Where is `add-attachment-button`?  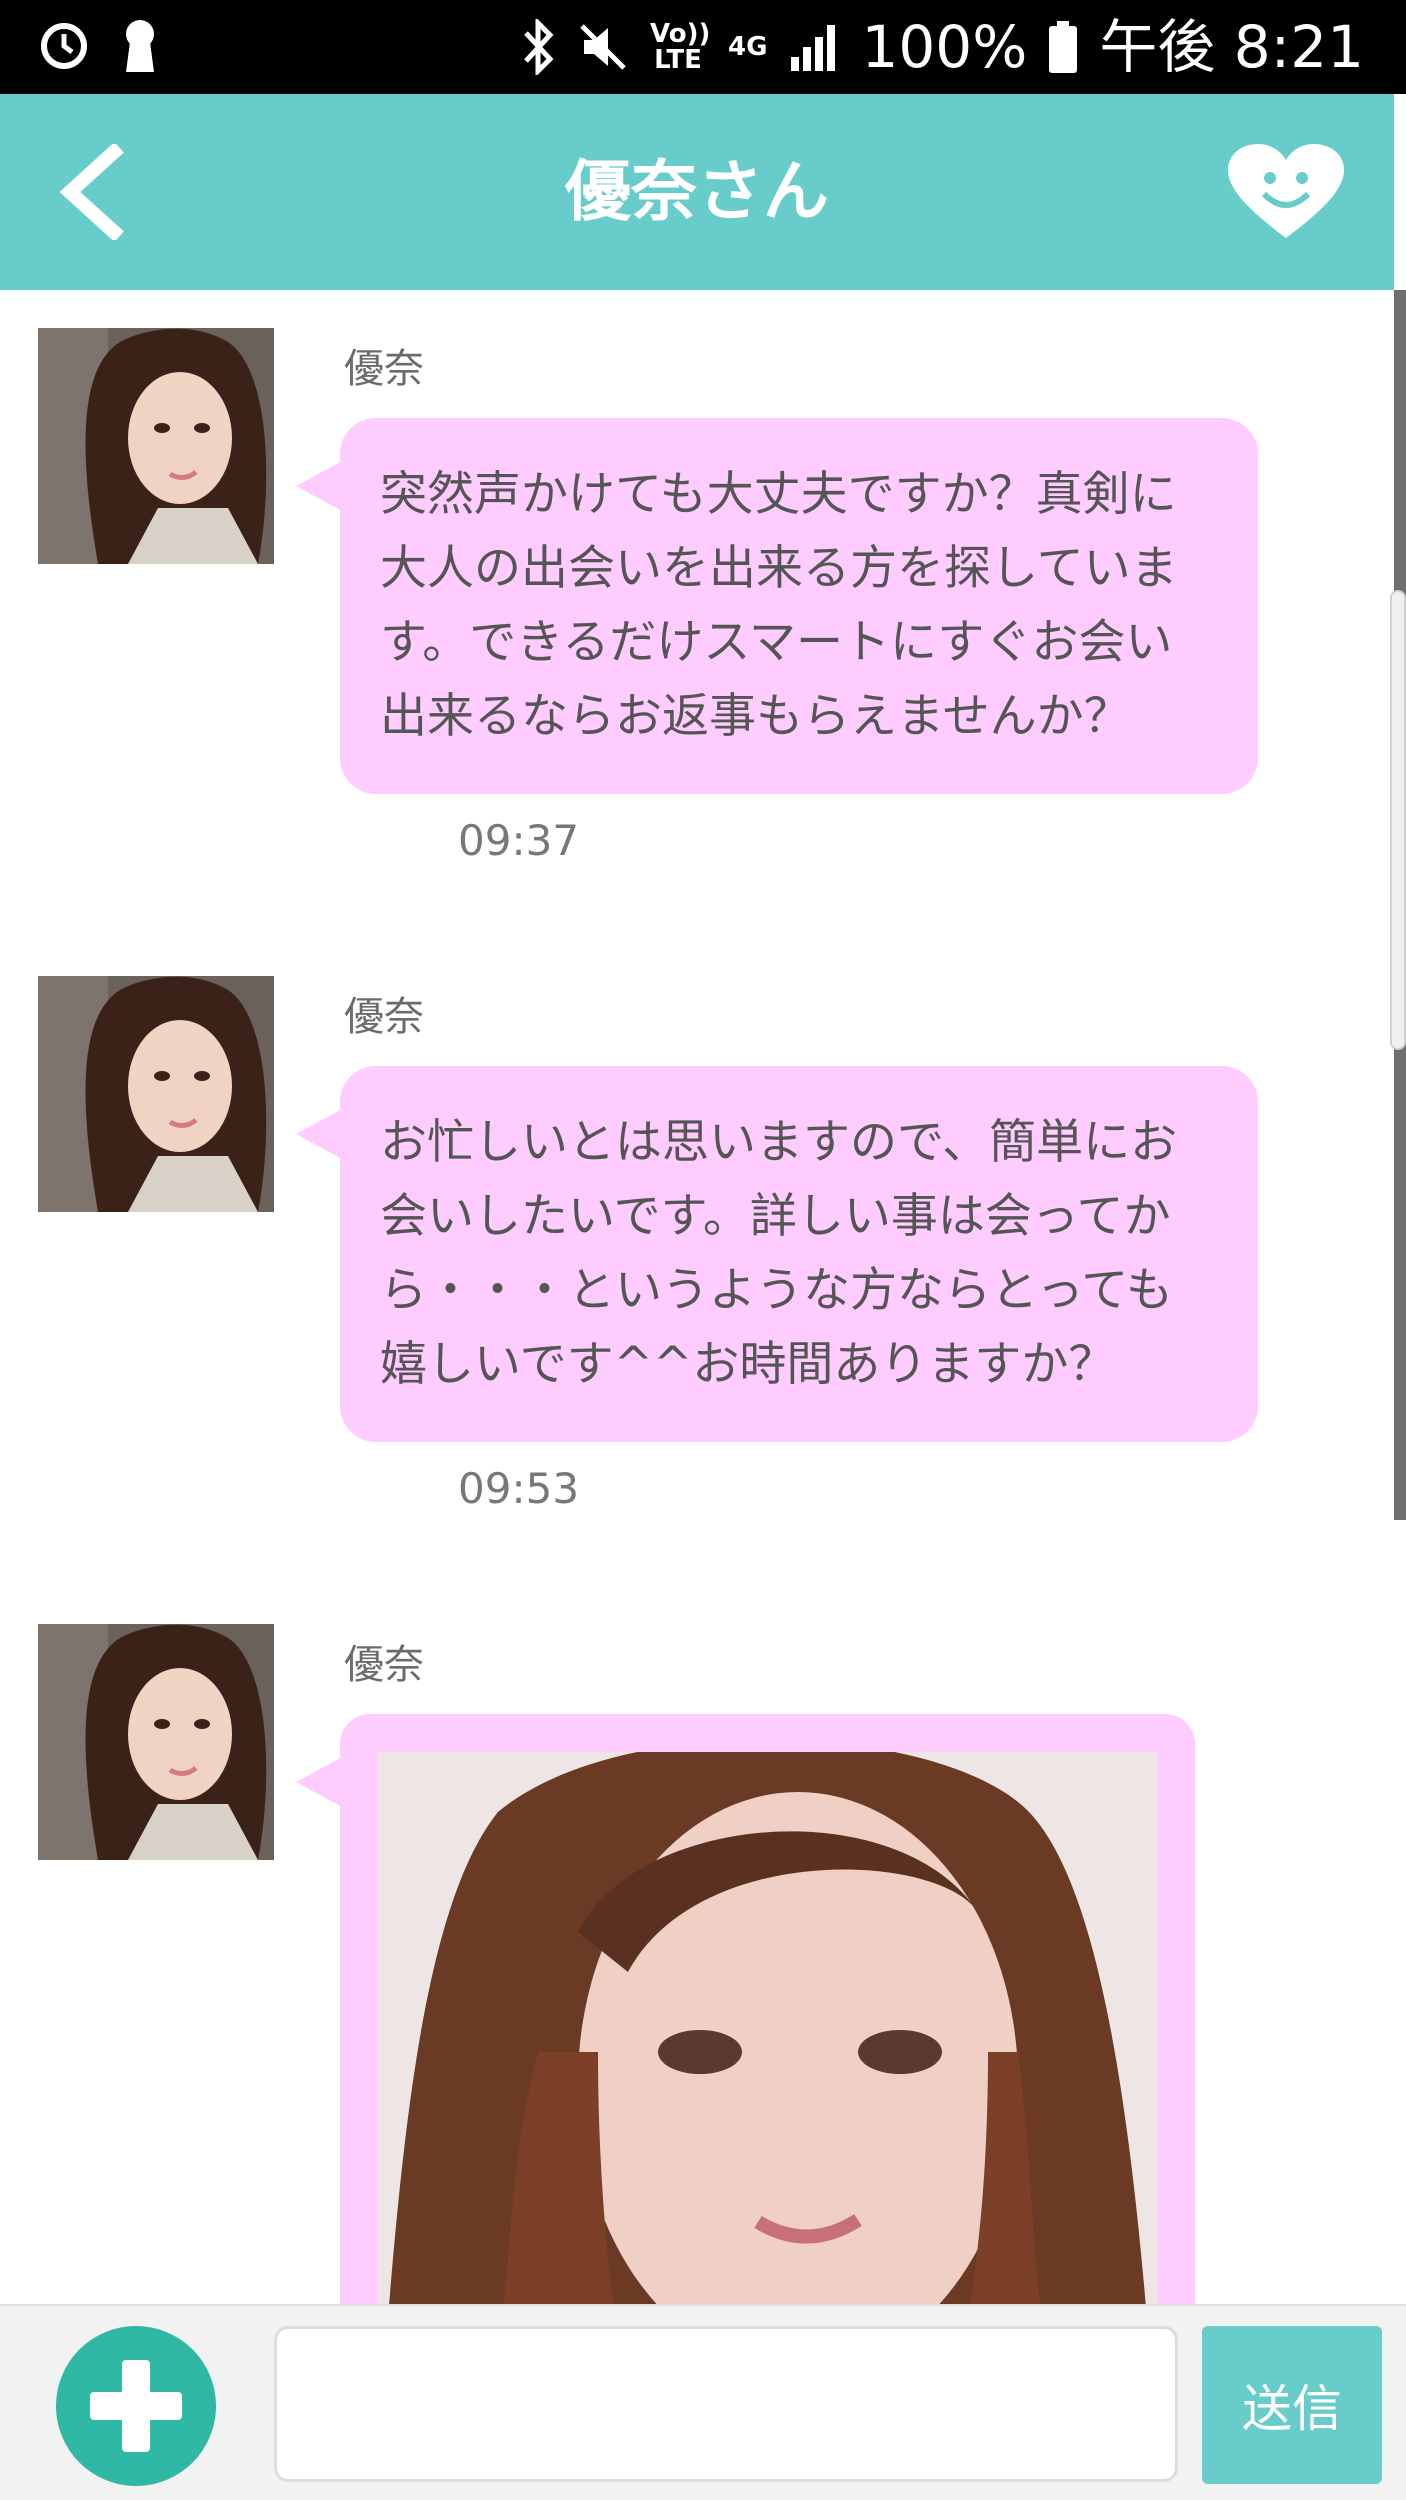 add-attachment-button is located at coordinates (136, 2406).